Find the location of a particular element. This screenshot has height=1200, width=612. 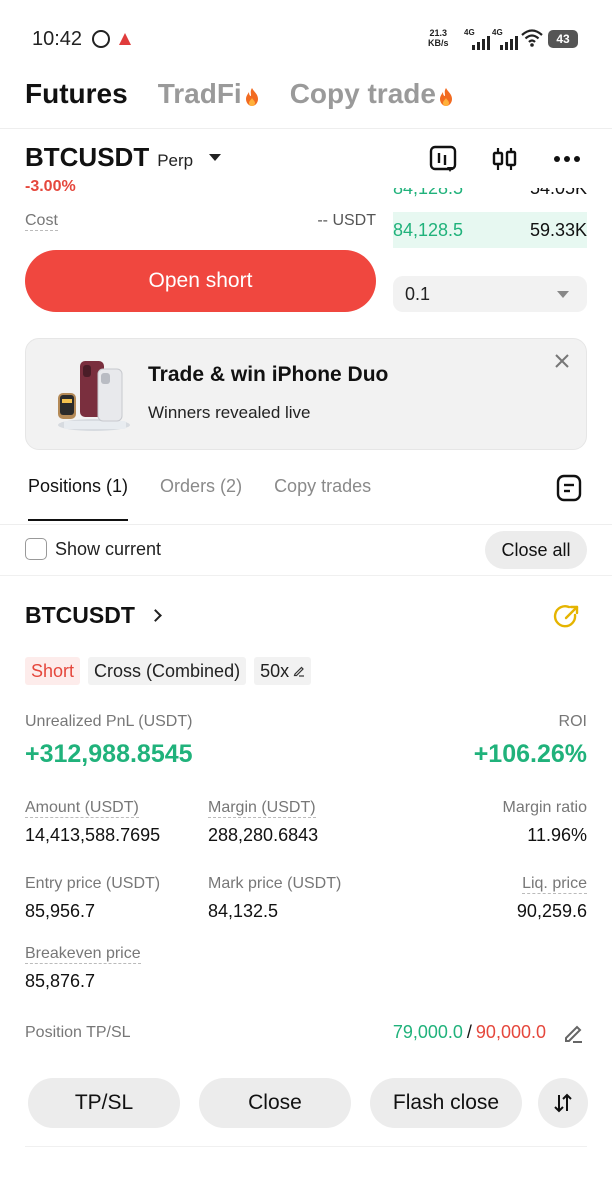

position-tabs: Positions (1) Orders (2) Copy trades is located at coordinates (199, 498).